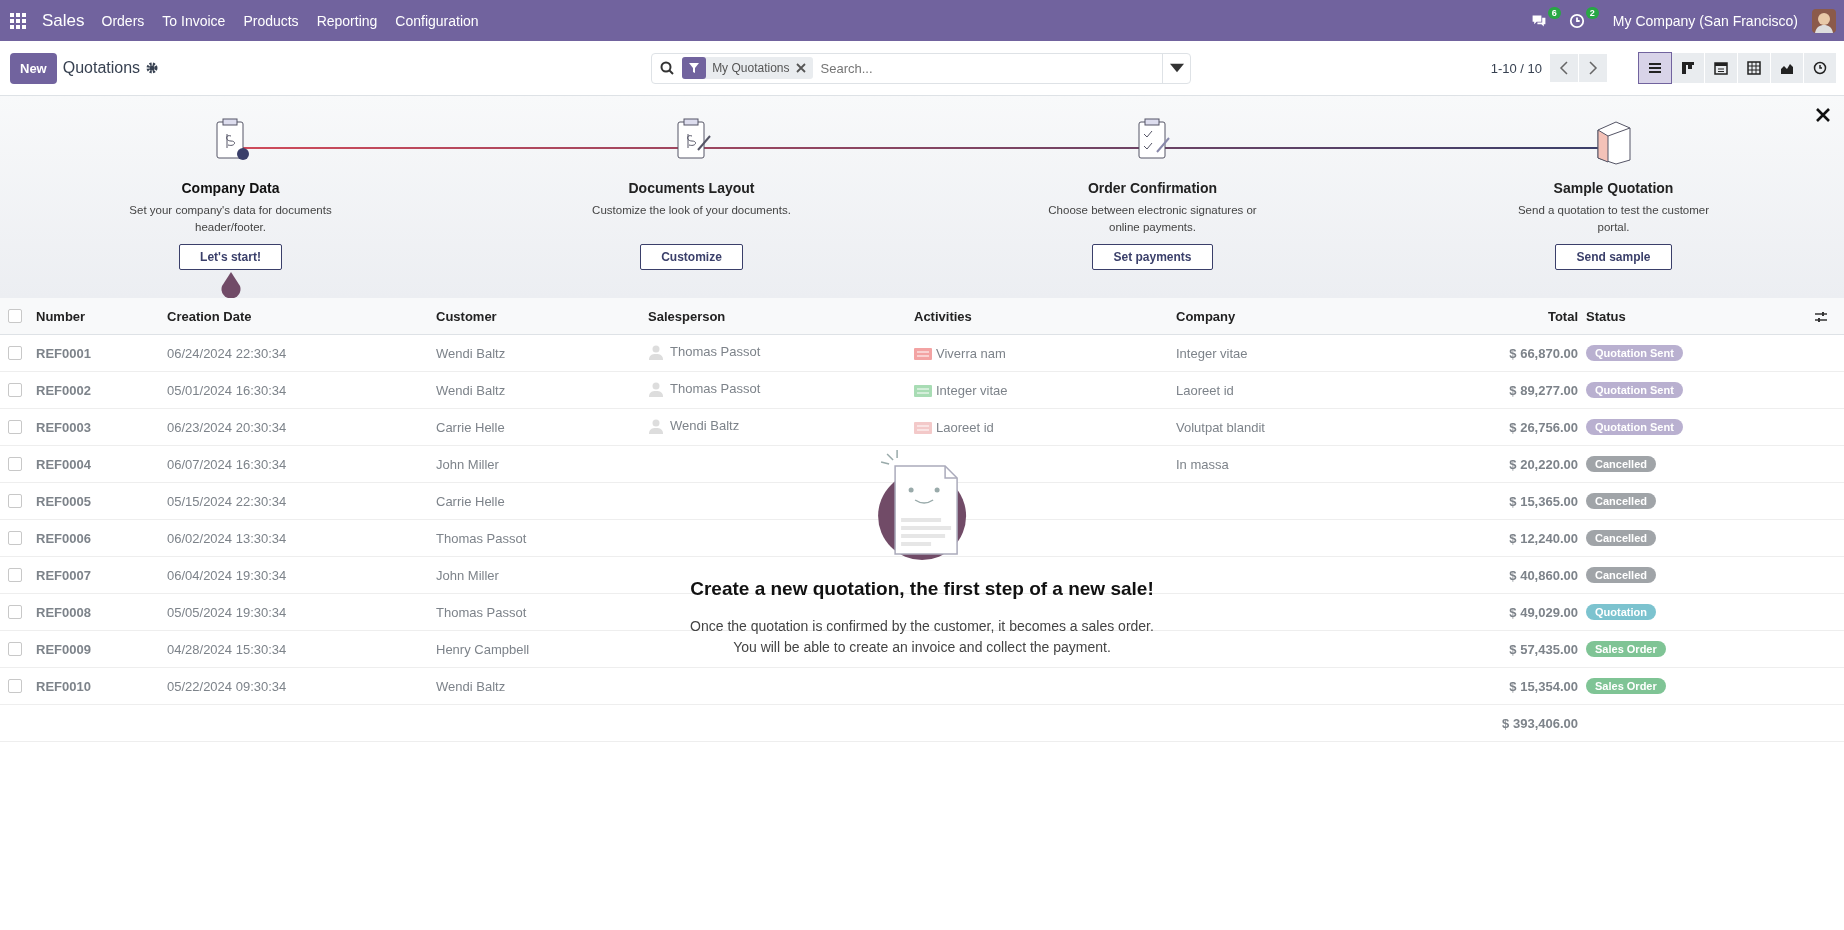  Describe the element at coordinates (1531, 427) in the screenshot. I see `table-cell: $ 26,756.00` at that location.